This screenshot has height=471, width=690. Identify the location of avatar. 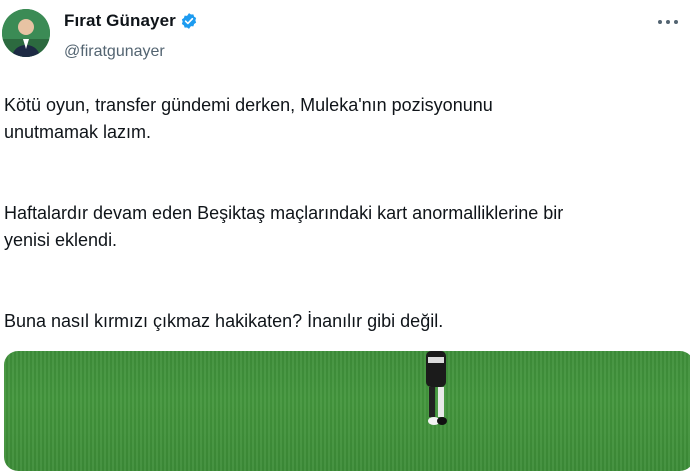
(26, 33).